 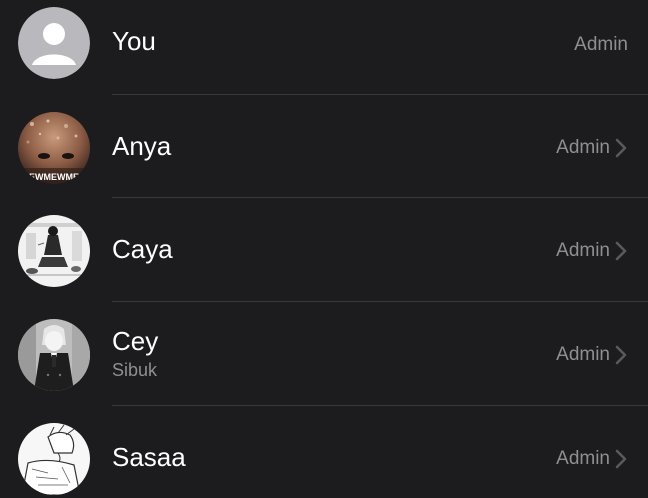 I want to click on member-name: Caya, so click(x=142, y=249).